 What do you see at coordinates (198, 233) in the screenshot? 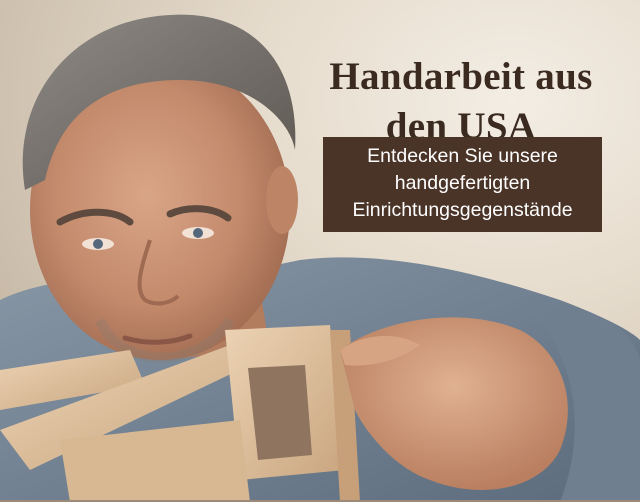
I see `right-iris` at bounding box center [198, 233].